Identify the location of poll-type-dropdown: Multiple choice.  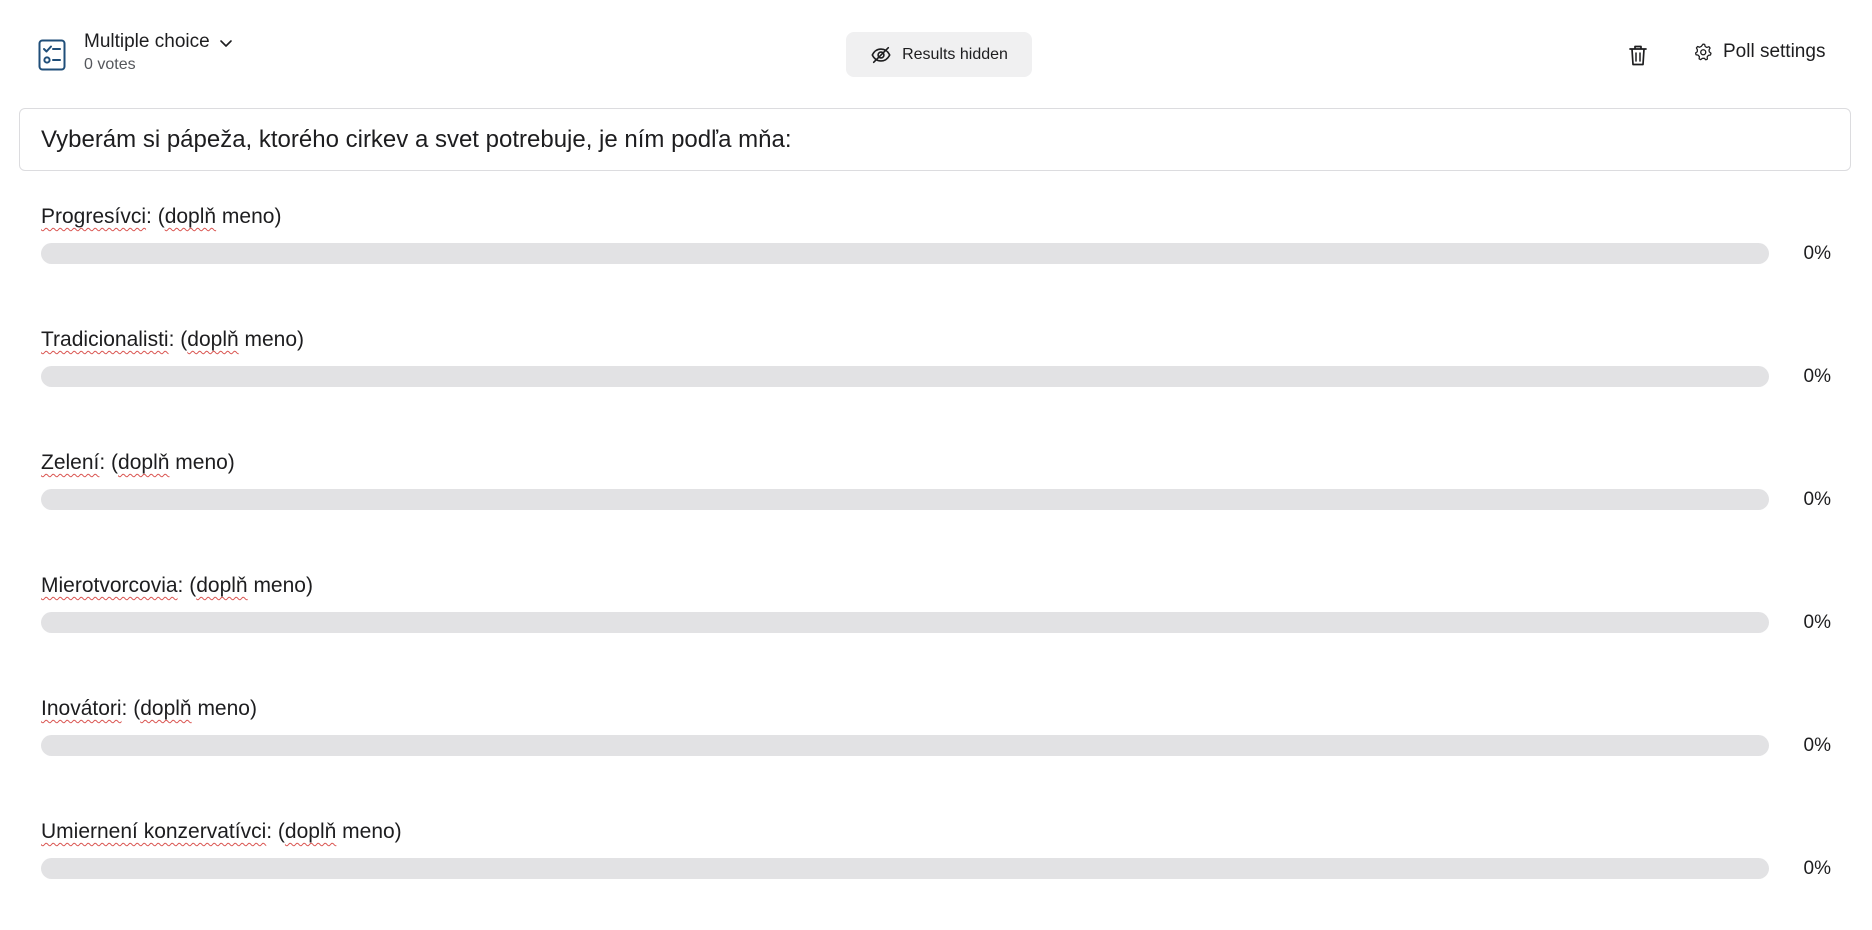
(159, 42).